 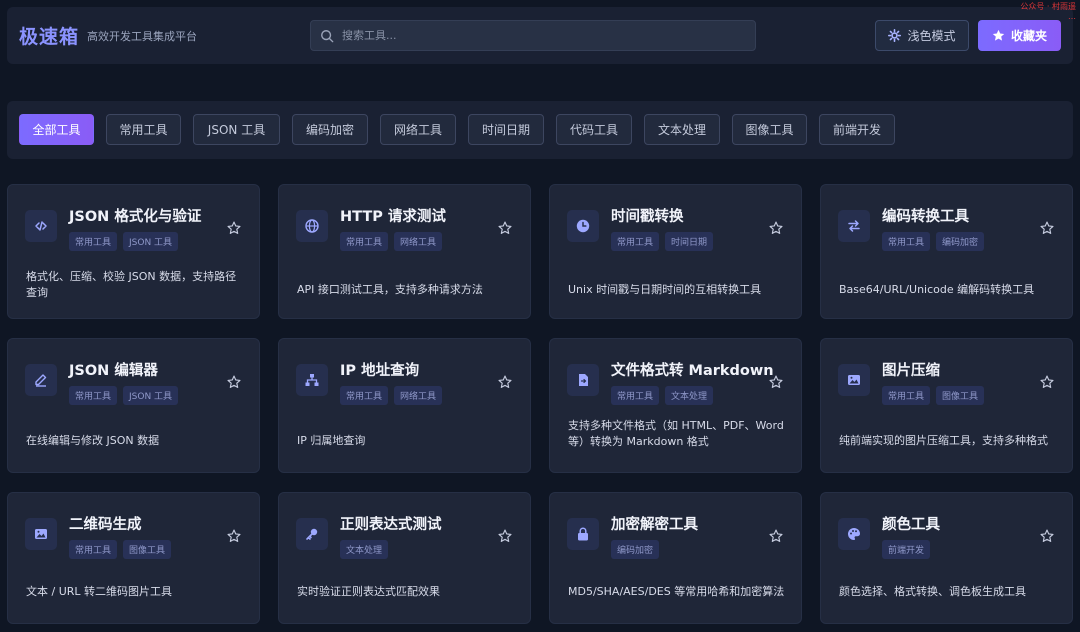 I want to click on tool-tags: 常用工具 时间日期, so click(x=662, y=241).